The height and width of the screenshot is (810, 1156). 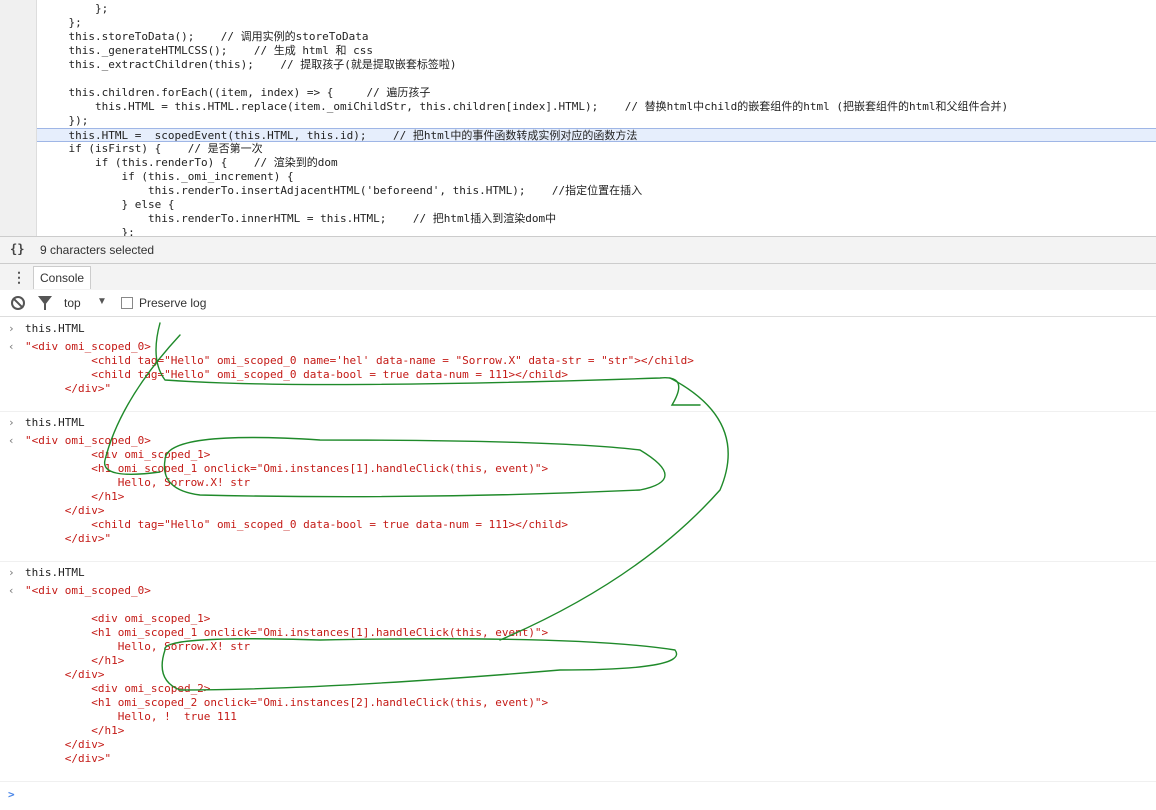 What do you see at coordinates (152, 148) in the screenshot?
I see `code-text: if (isFirst) { // 是否第一次` at bounding box center [152, 148].